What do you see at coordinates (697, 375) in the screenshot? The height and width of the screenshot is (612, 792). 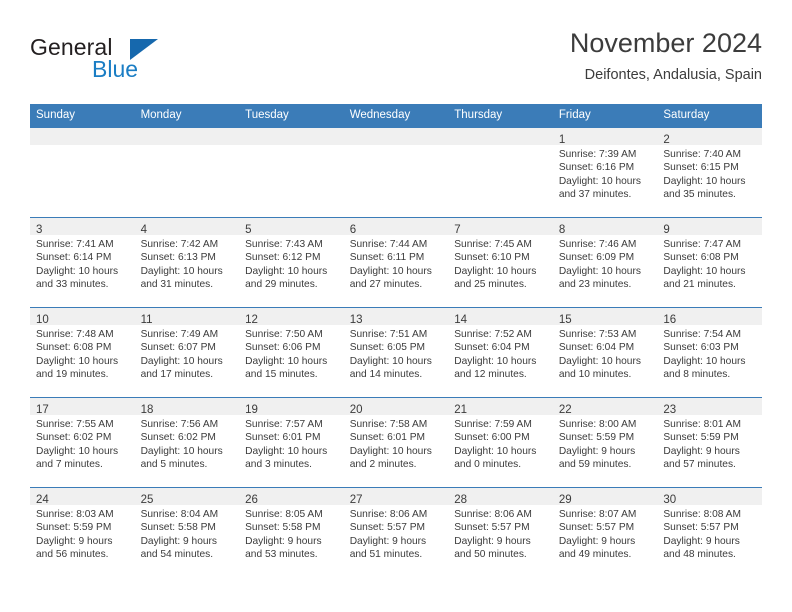 I see `day-detail-line: and 8 minutes.` at bounding box center [697, 375].